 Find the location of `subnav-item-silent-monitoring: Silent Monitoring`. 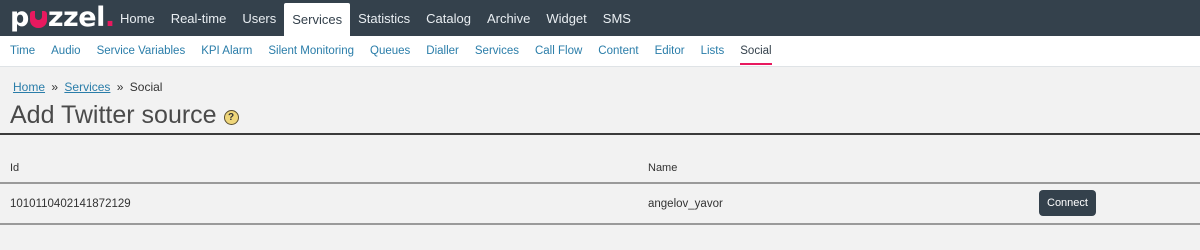

subnav-item-silent-monitoring: Silent Monitoring is located at coordinates (311, 51).